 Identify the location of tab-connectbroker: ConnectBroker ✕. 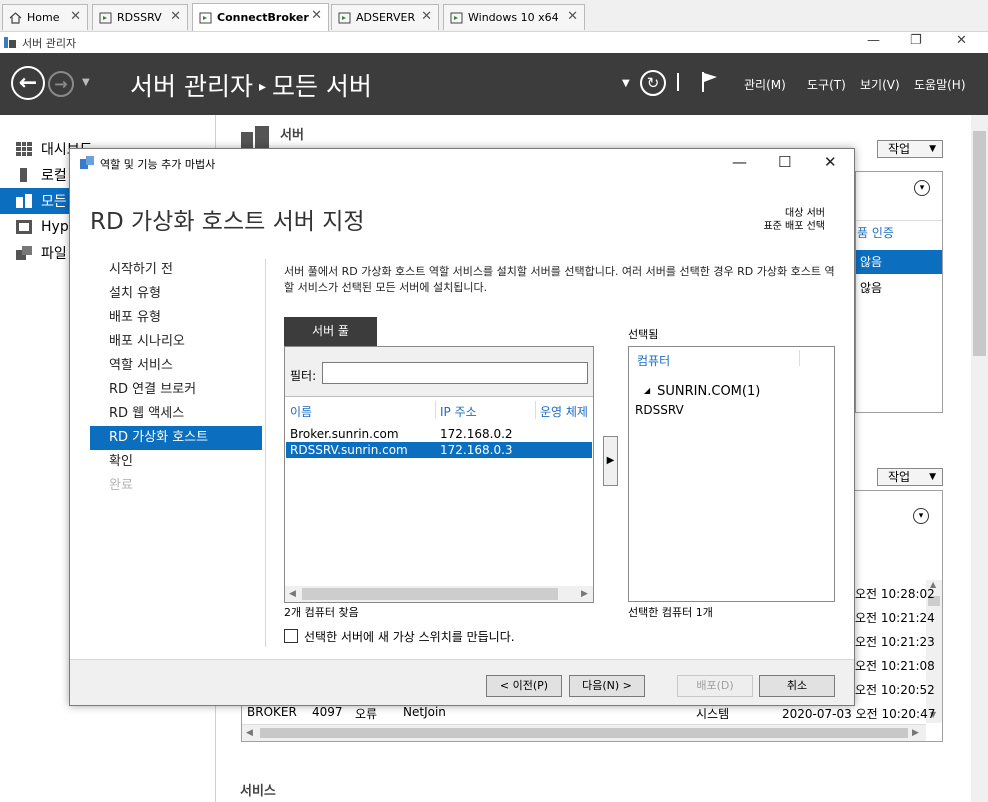
(260, 17).